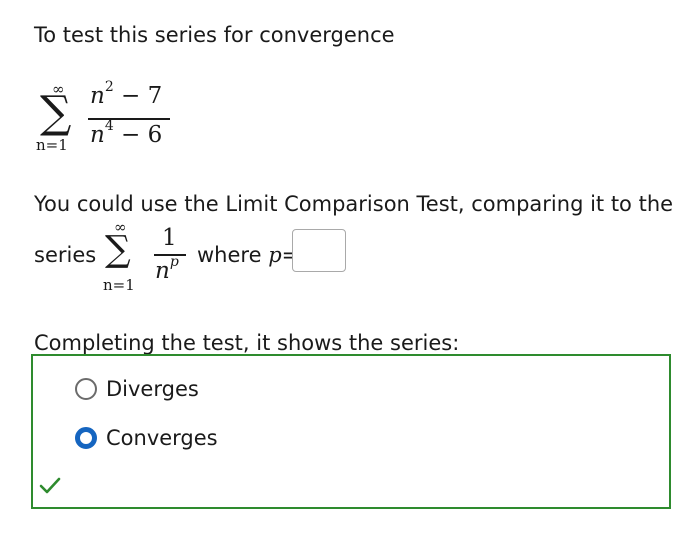 This screenshot has height=533, width=700. What do you see at coordinates (118, 249) in the screenshot?
I see `p-series-summation-symbol: ∑` at bounding box center [118, 249].